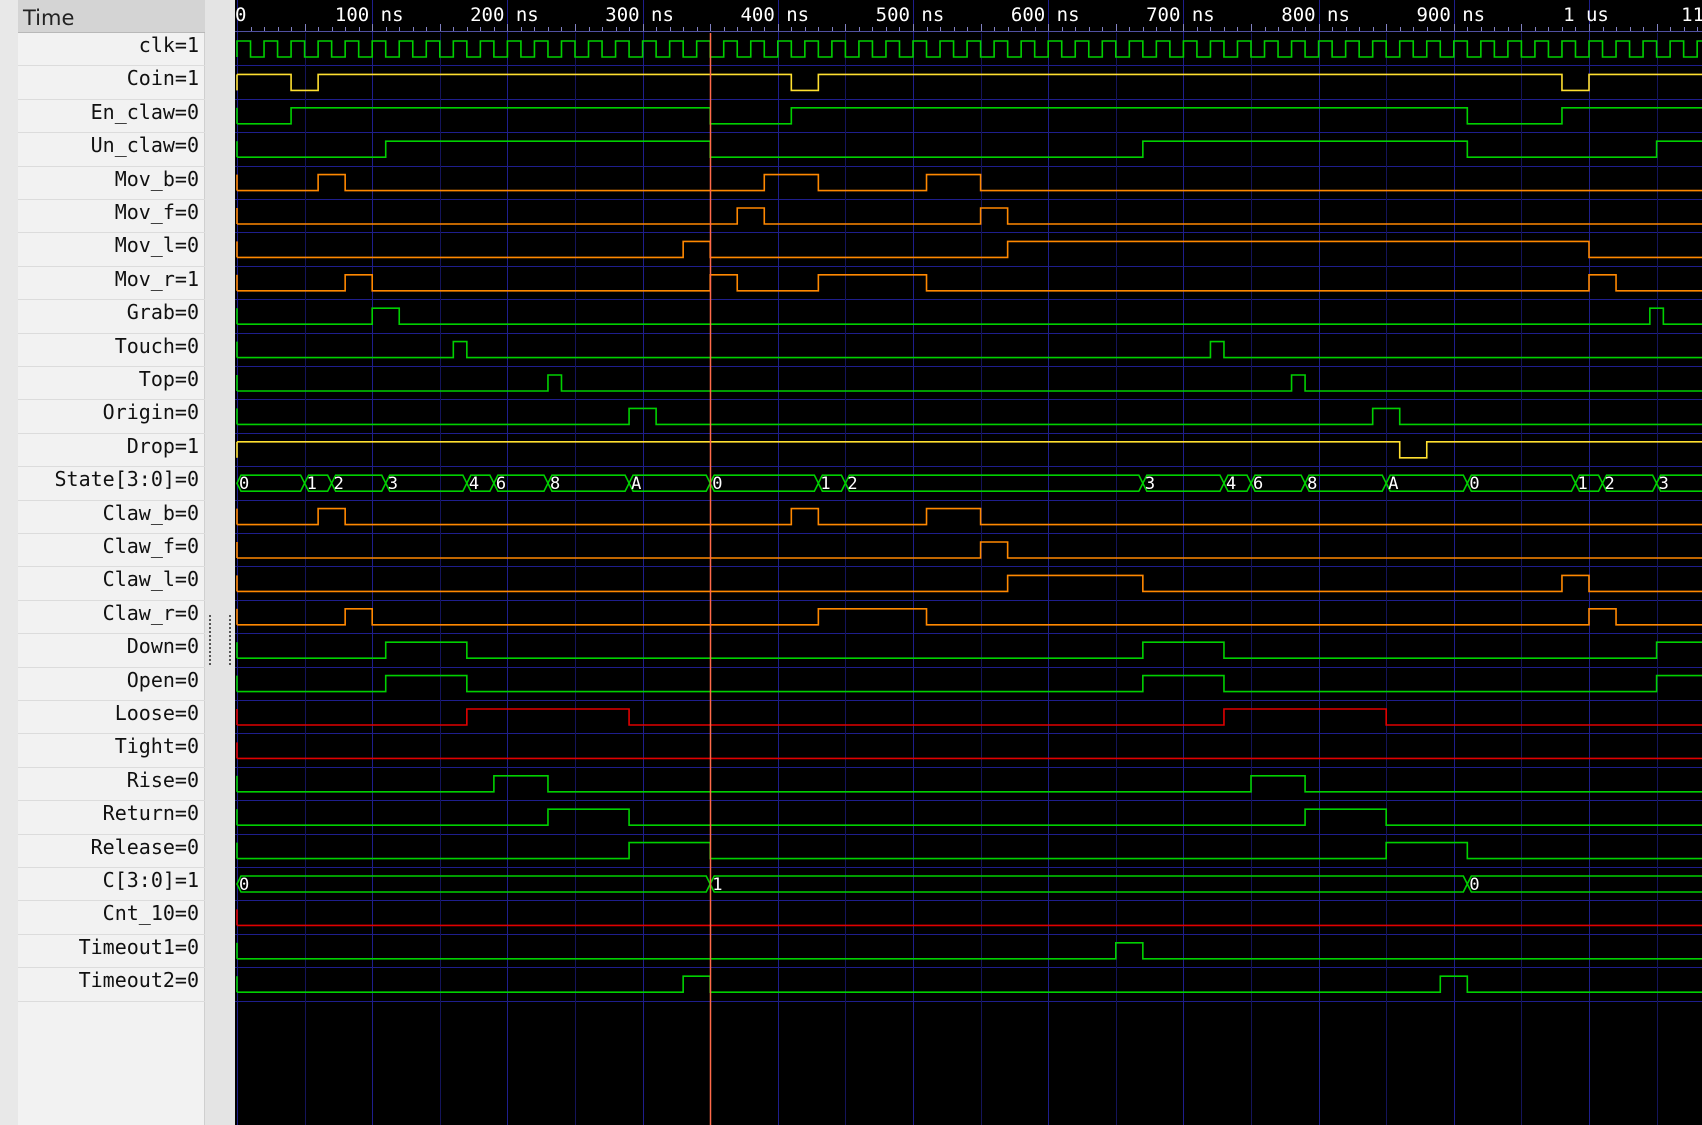 The height and width of the screenshot is (1125, 1702). What do you see at coordinates (163, 784) in the screenshot?
I see `signal-name-rise: Rise=0` at bounding box center [163, 784].